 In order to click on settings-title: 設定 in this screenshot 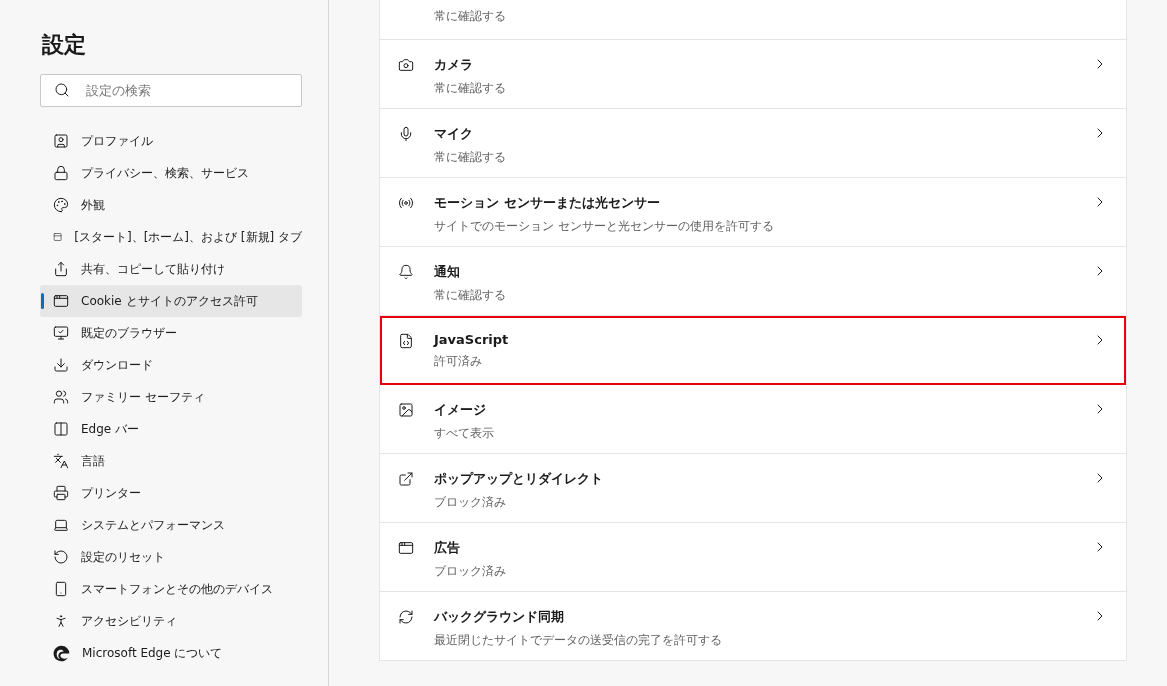, I will do `click(64, 45)`.